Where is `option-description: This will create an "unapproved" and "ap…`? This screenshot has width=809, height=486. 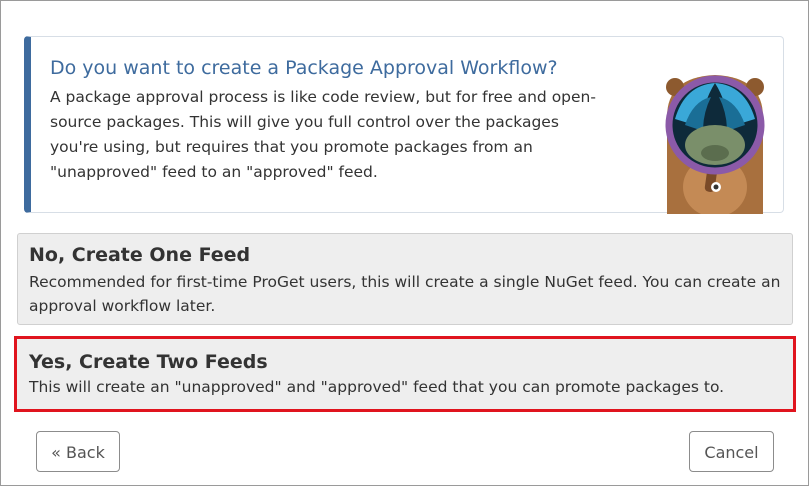 option-description: This will create an "unapproved" and "ap… is located at coordinates (377, 387).